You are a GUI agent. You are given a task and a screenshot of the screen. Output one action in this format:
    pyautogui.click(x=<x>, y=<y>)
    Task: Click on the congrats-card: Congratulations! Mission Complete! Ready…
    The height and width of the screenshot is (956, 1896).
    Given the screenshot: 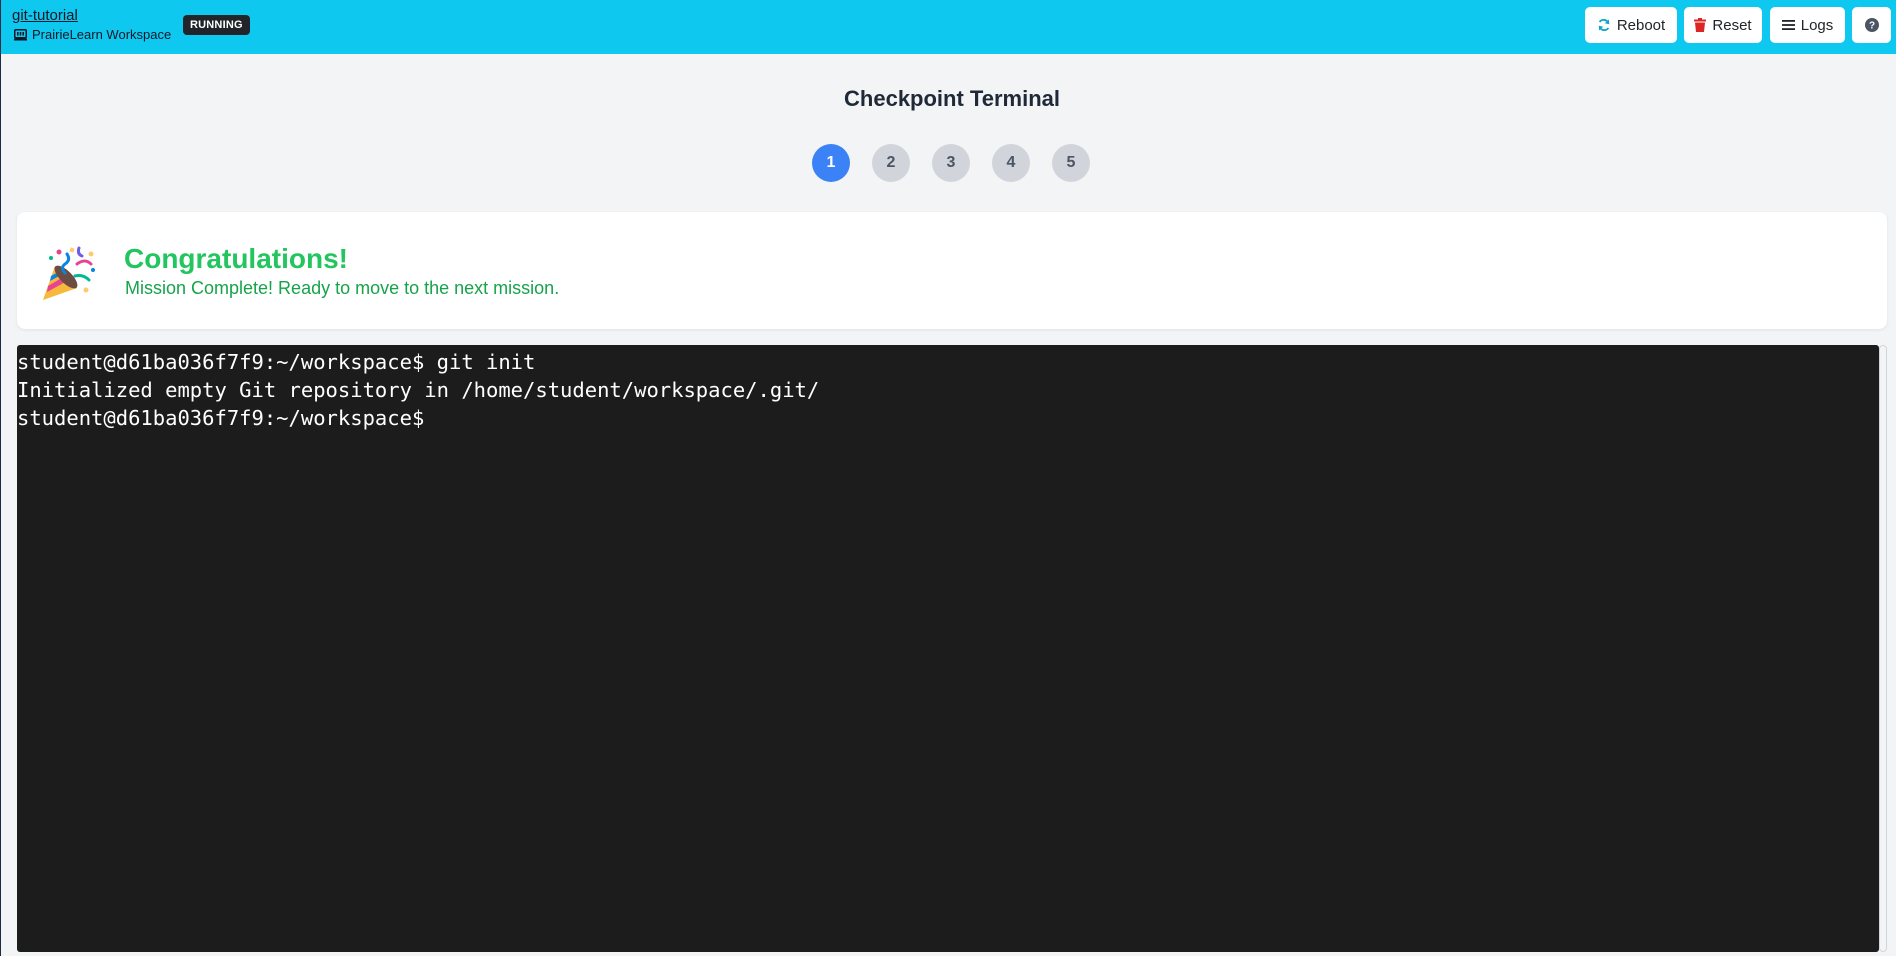 What is the action you would take?
    pyautogui.click(x=952, y=270)
    